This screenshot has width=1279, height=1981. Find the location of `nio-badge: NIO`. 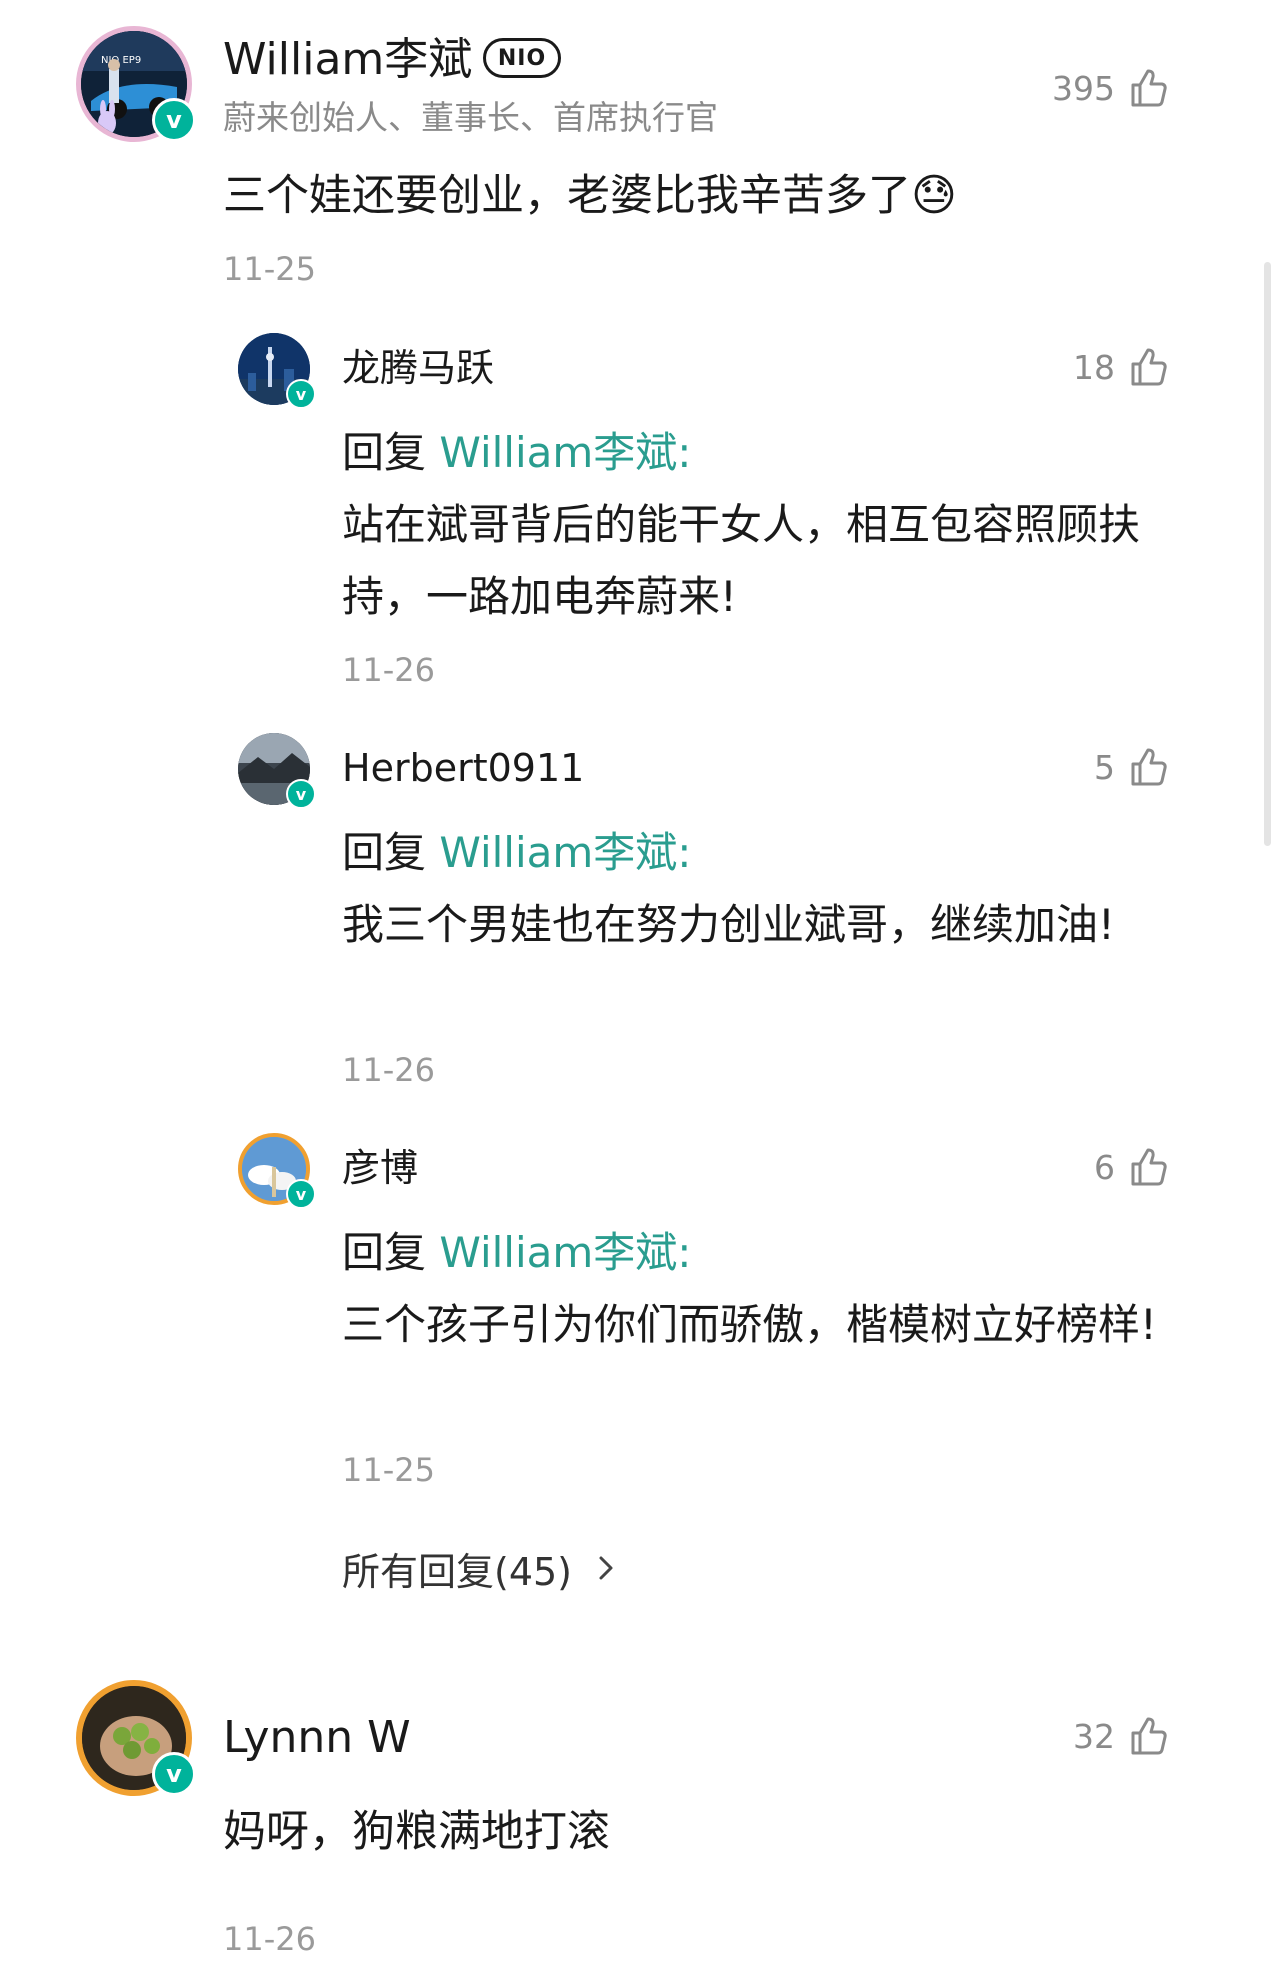

nio-badge: NIO is located at coordinates (522, 58).